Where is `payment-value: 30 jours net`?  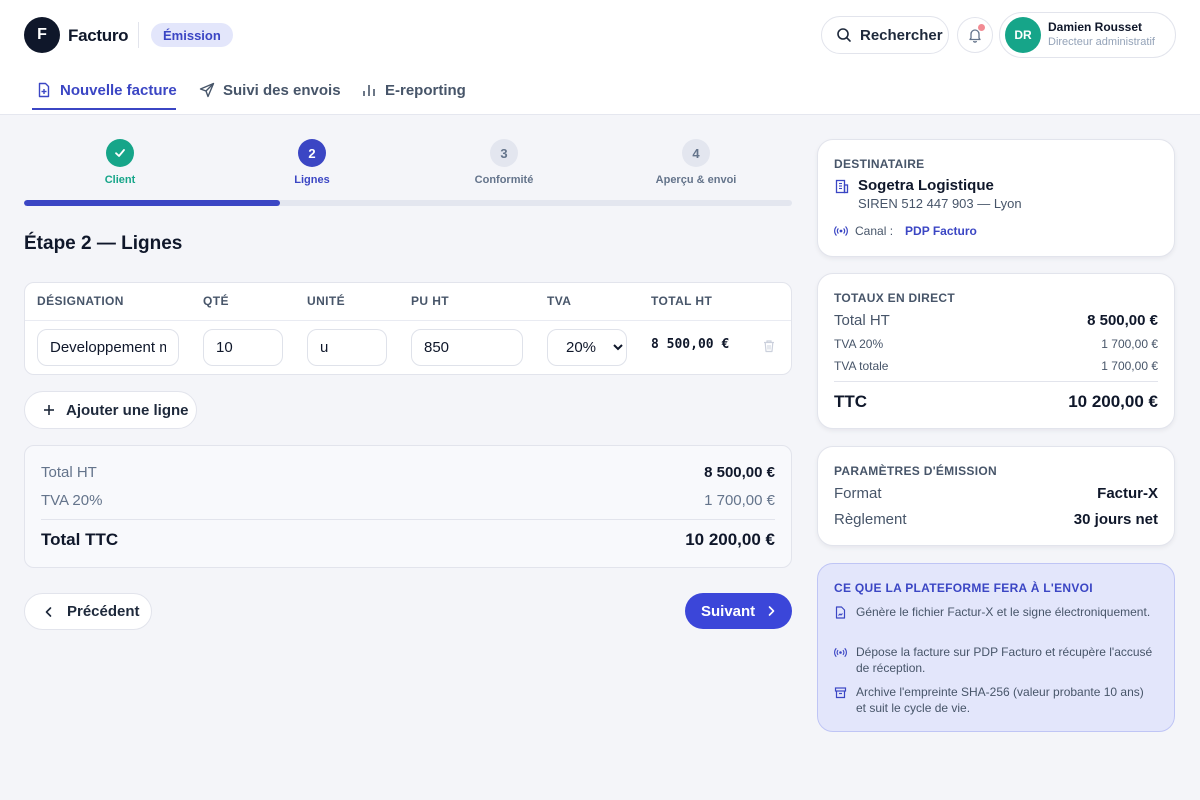
payment-value: 30 jours net is located at coordinates (1115, 519).